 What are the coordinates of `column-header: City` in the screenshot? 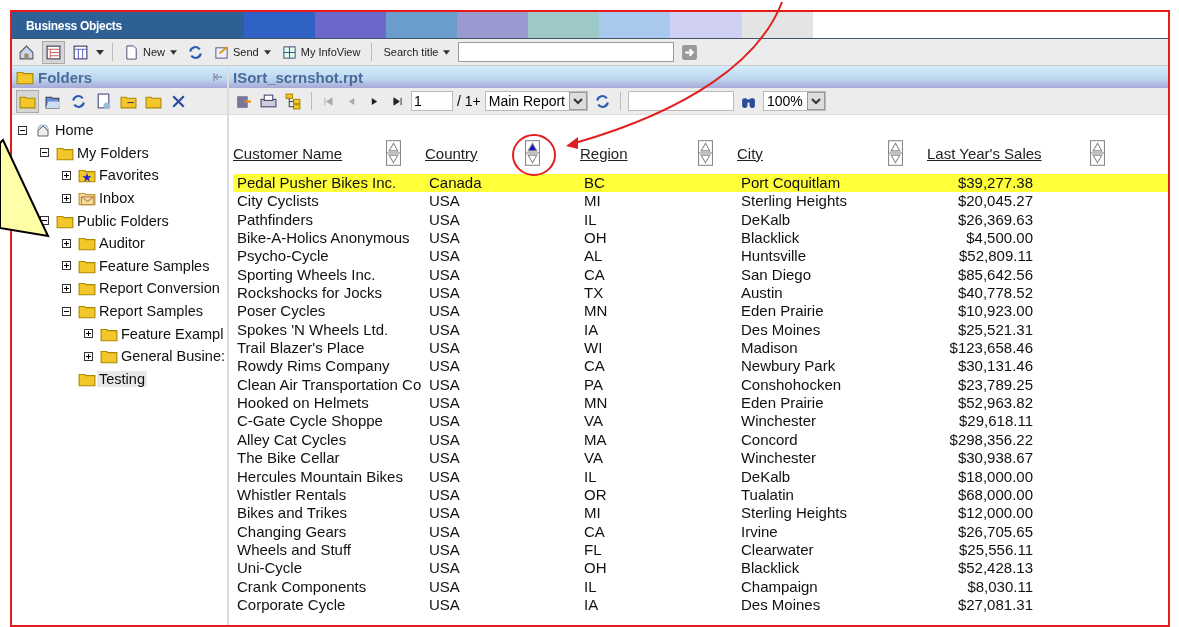 It's located at (750, 153).